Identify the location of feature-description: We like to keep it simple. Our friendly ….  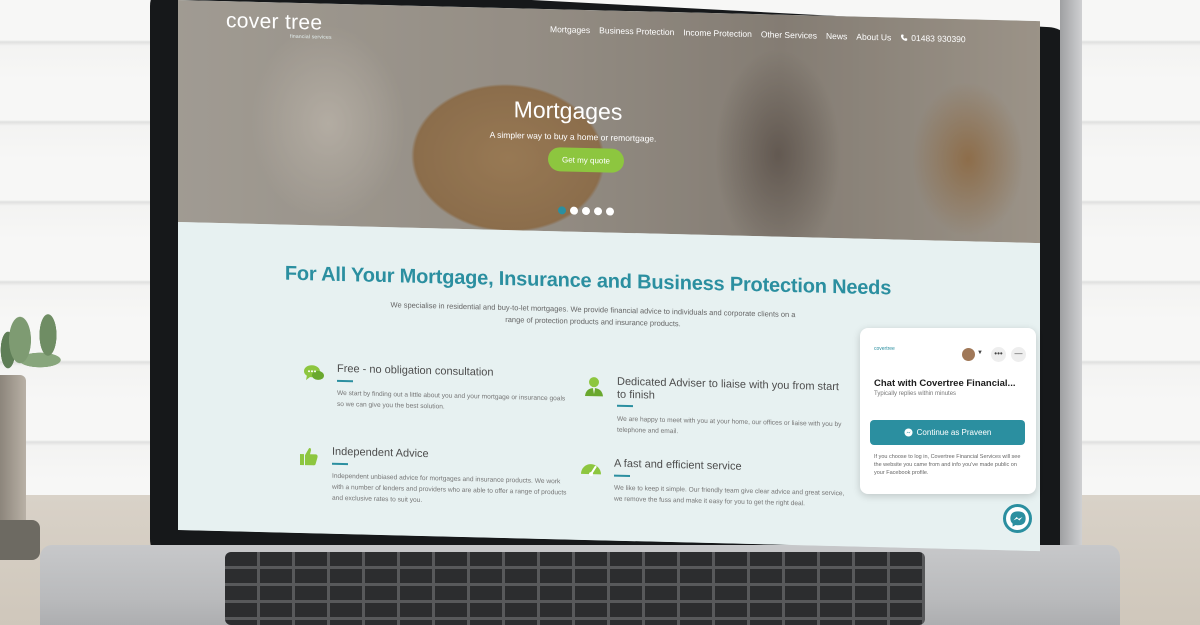
(729, 496).